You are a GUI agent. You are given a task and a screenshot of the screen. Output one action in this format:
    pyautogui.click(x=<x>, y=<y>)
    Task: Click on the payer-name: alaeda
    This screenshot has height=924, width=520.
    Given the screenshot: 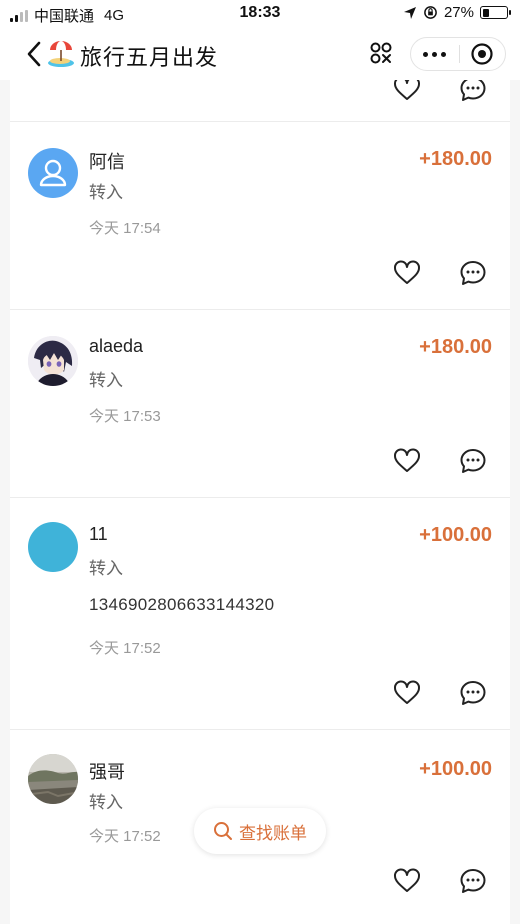 What is the action you would take?
    pyautogui.click(x=116, y=346)
    